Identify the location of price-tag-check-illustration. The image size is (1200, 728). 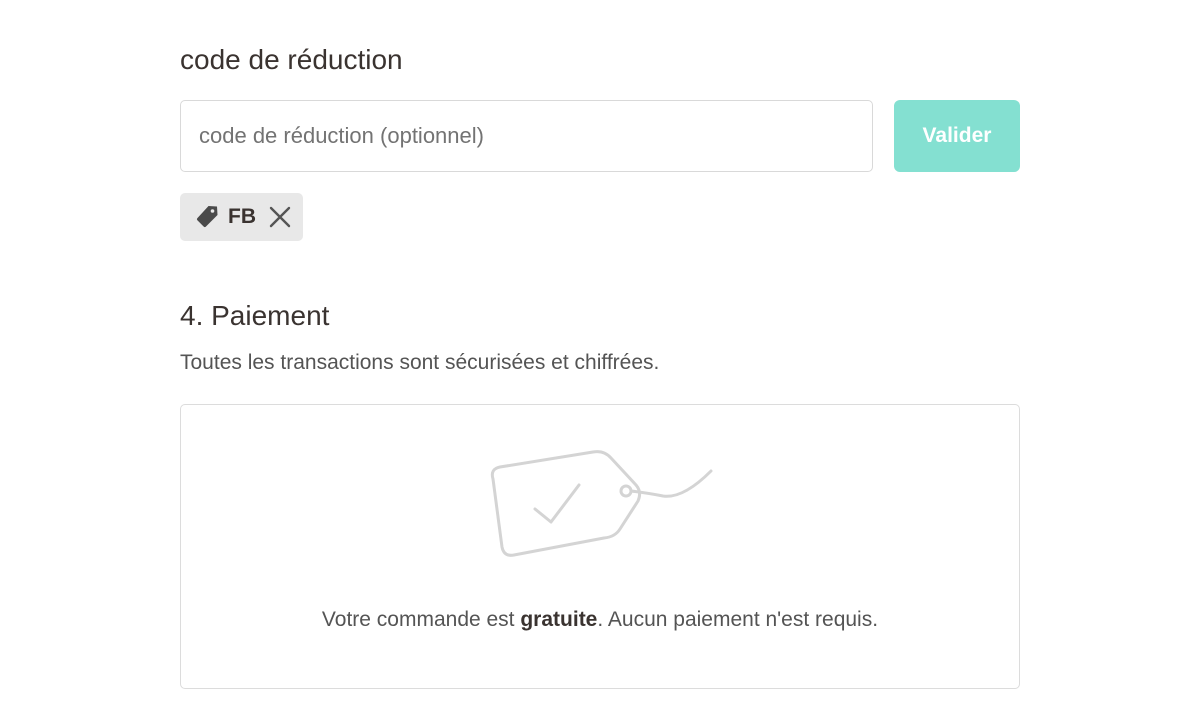
(601, 503).